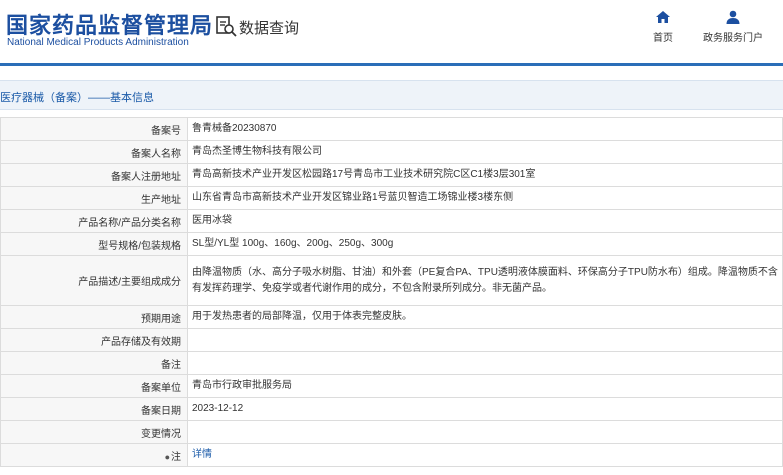 This screenshot has width=783, height=475. What do you see at coordinates (485, 129) in the screenshot?
I see `row-value: 鲁青械备20230870` at bounding box center [485, 129].